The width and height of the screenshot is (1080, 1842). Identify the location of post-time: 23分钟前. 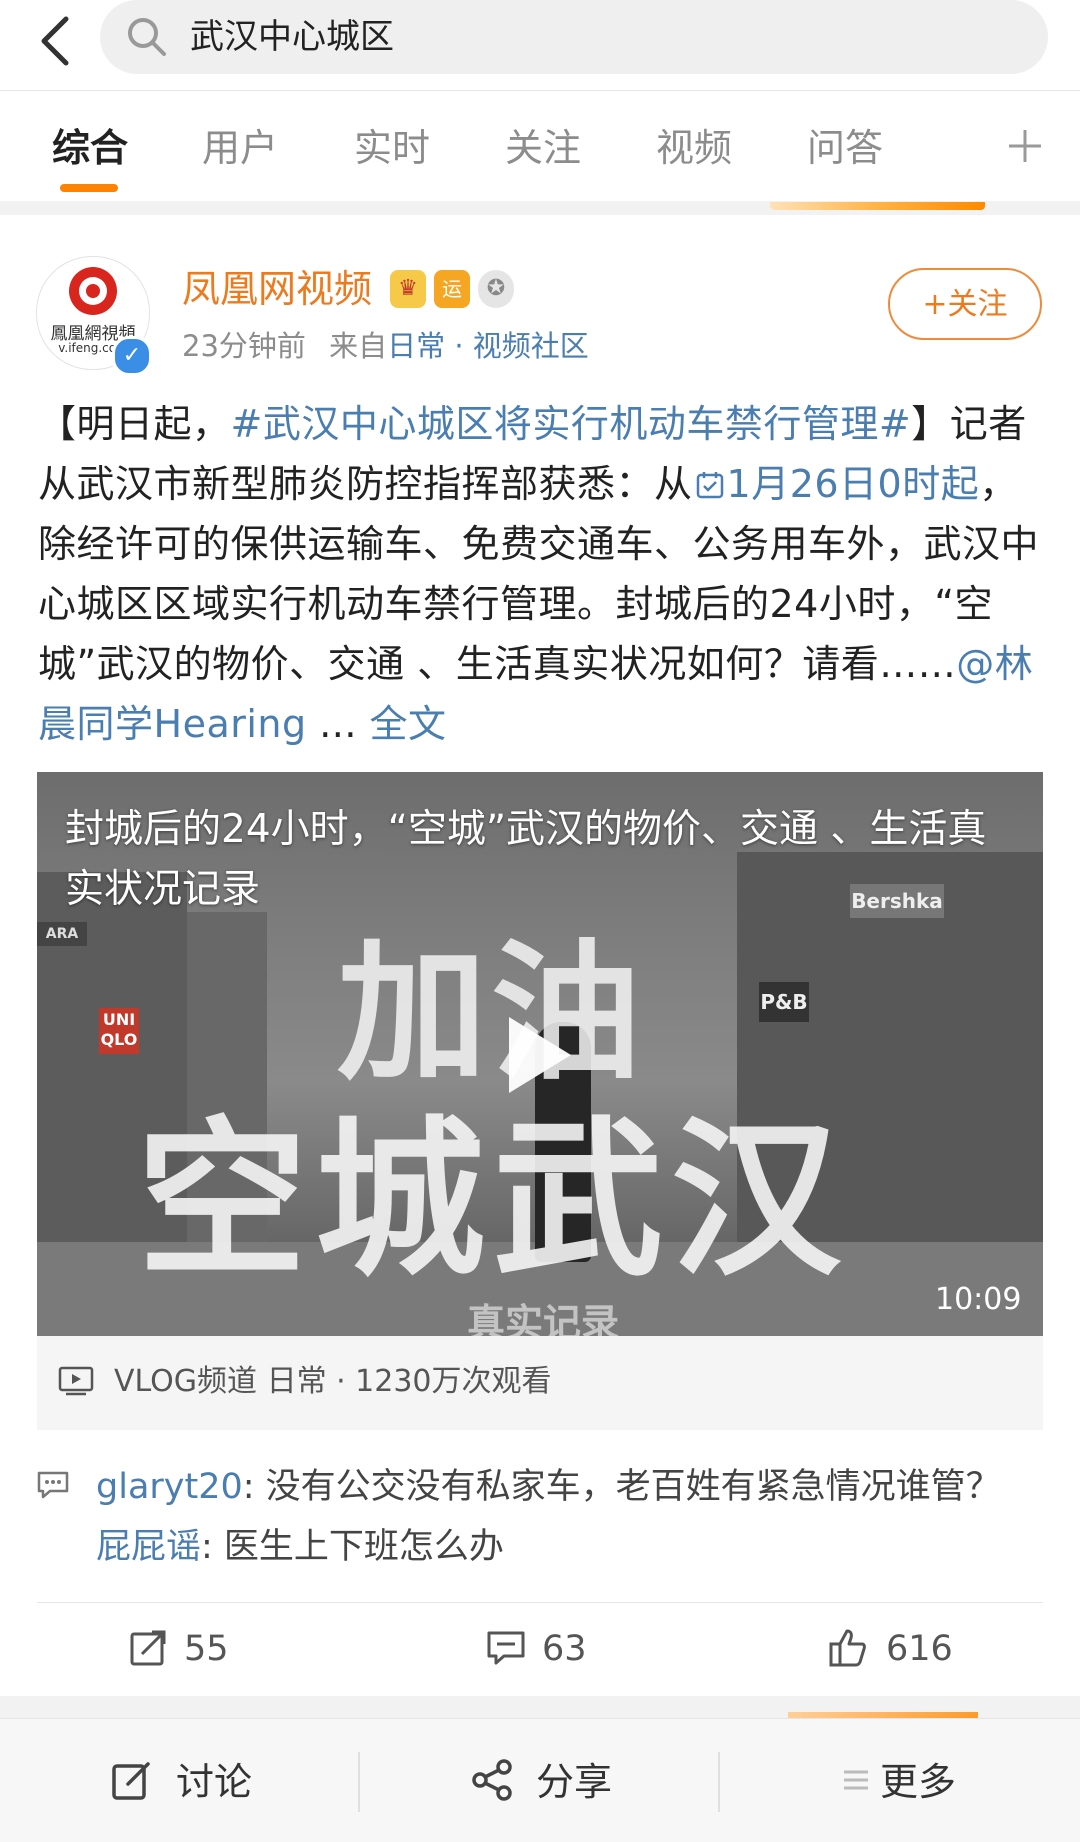
(244, 346).